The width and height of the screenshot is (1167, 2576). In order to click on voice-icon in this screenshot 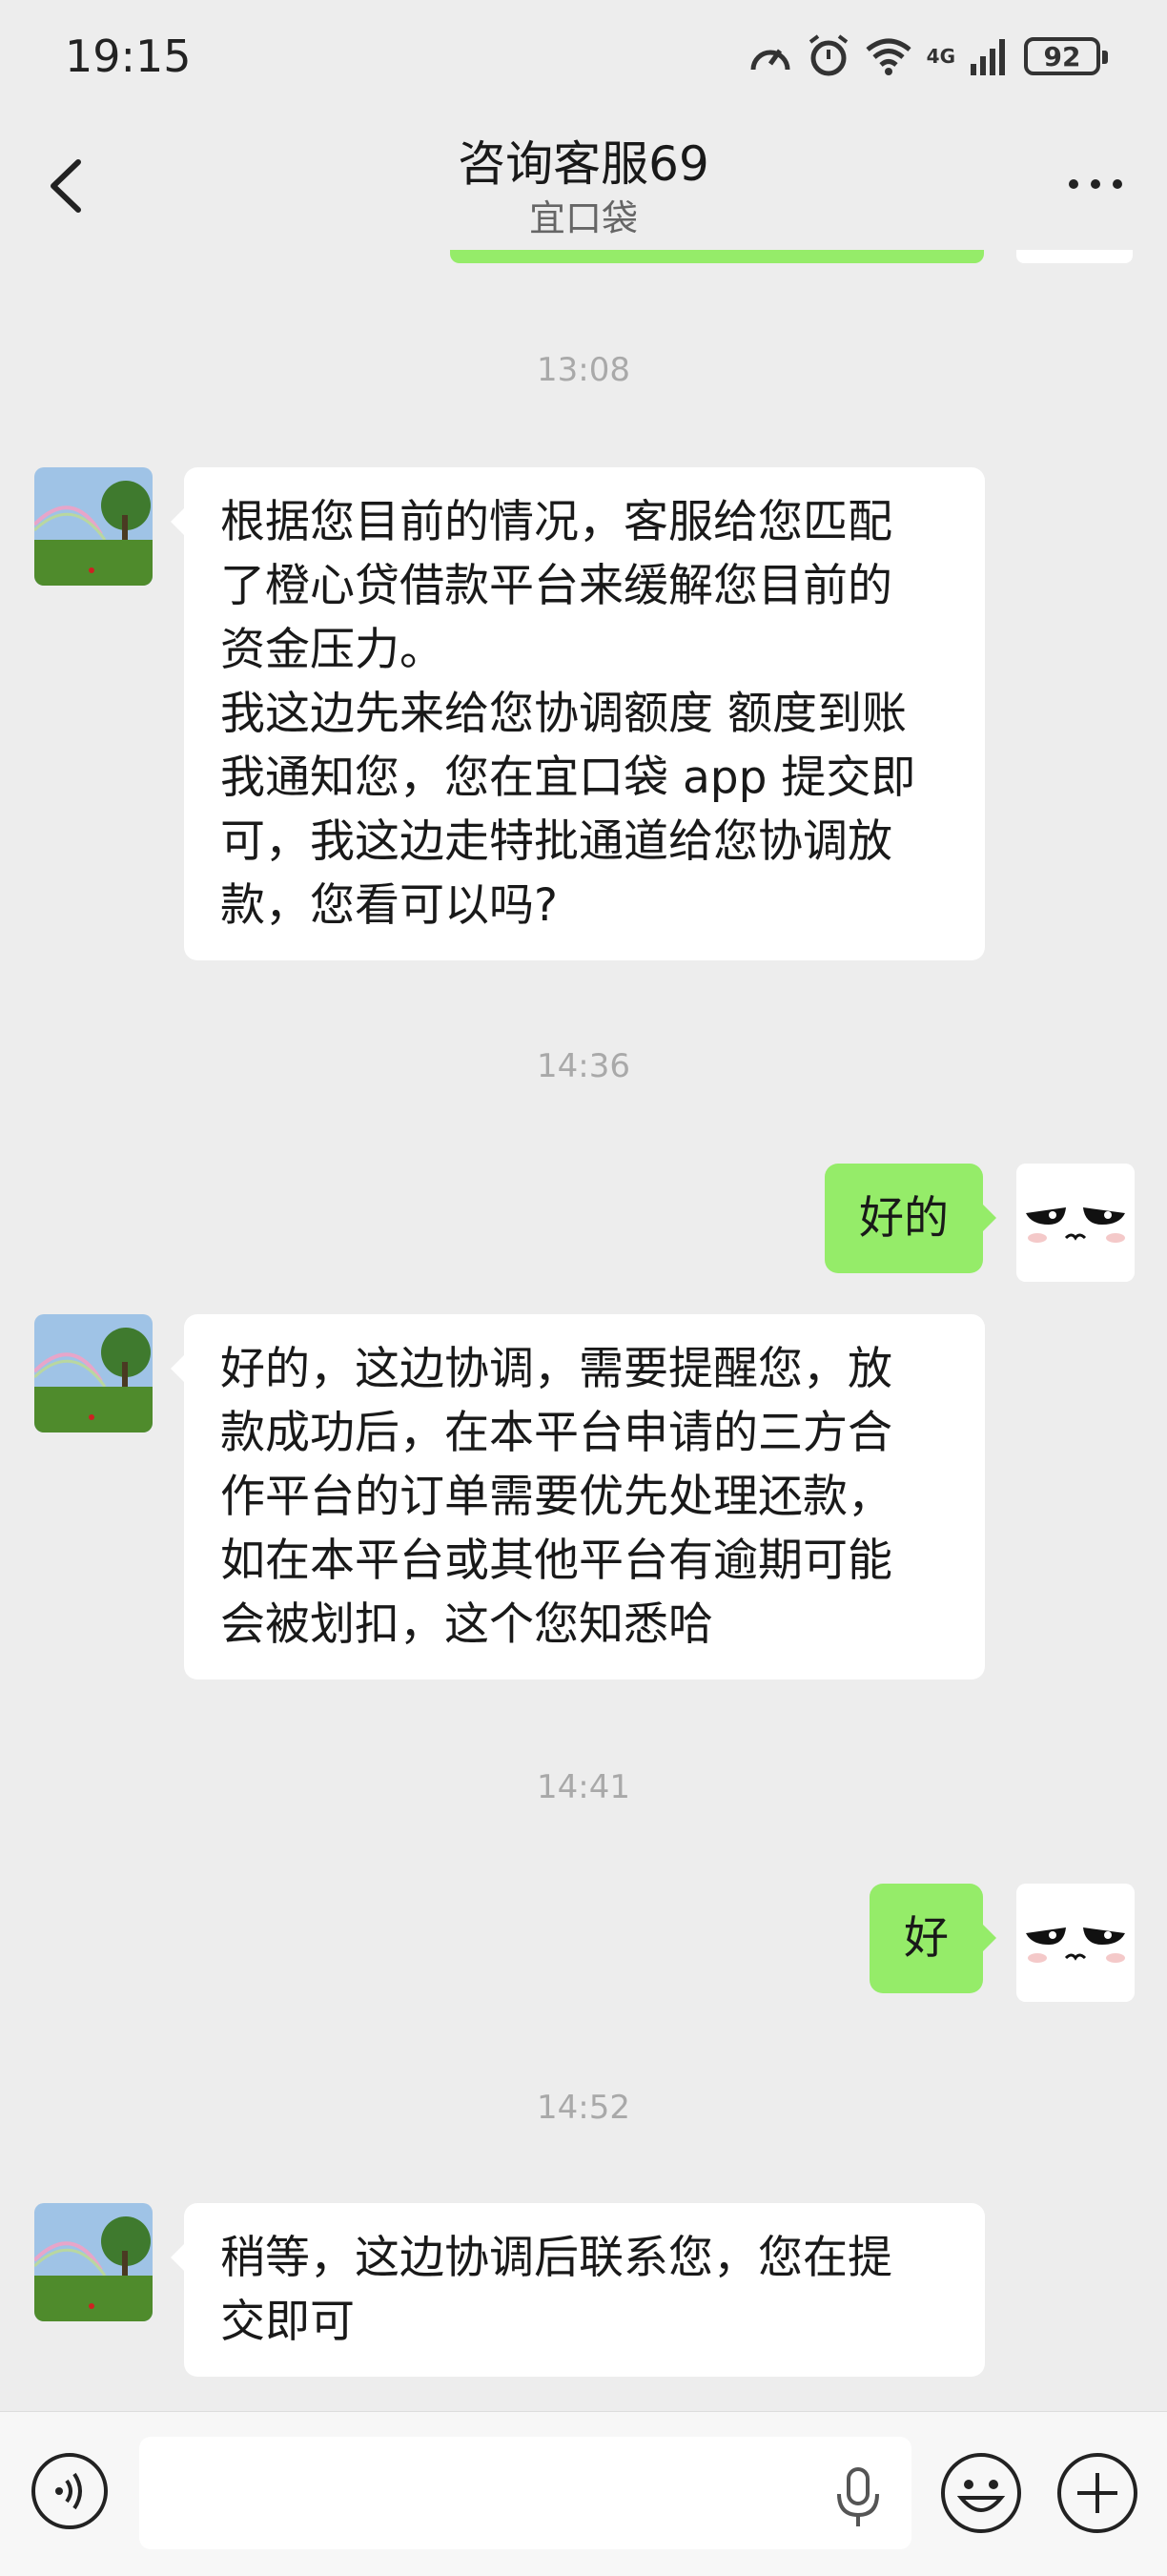, I will do `click(70, 2491)`.